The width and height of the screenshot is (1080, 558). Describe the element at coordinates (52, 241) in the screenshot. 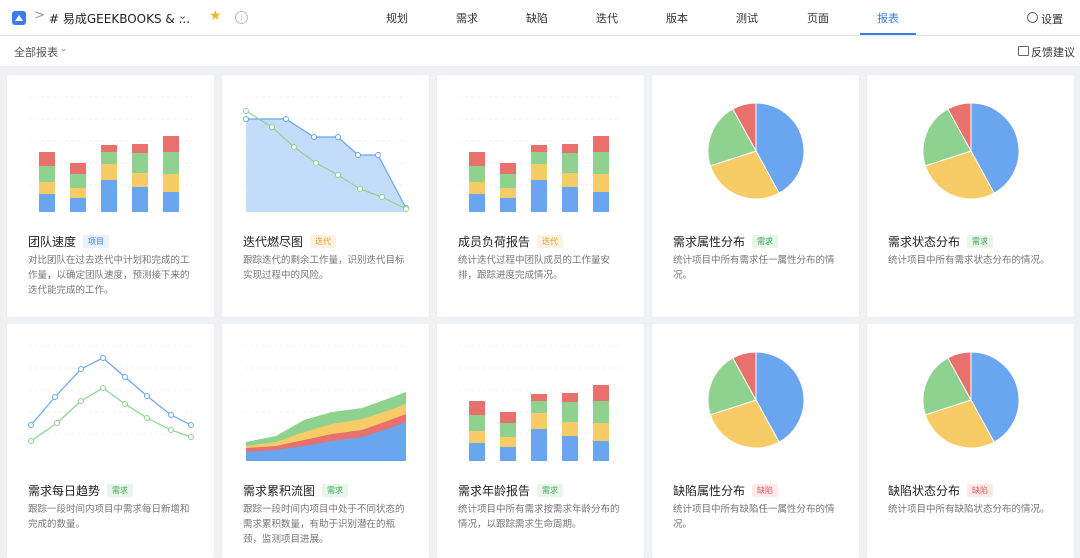

I see `report-title: 团队速度` at that location.